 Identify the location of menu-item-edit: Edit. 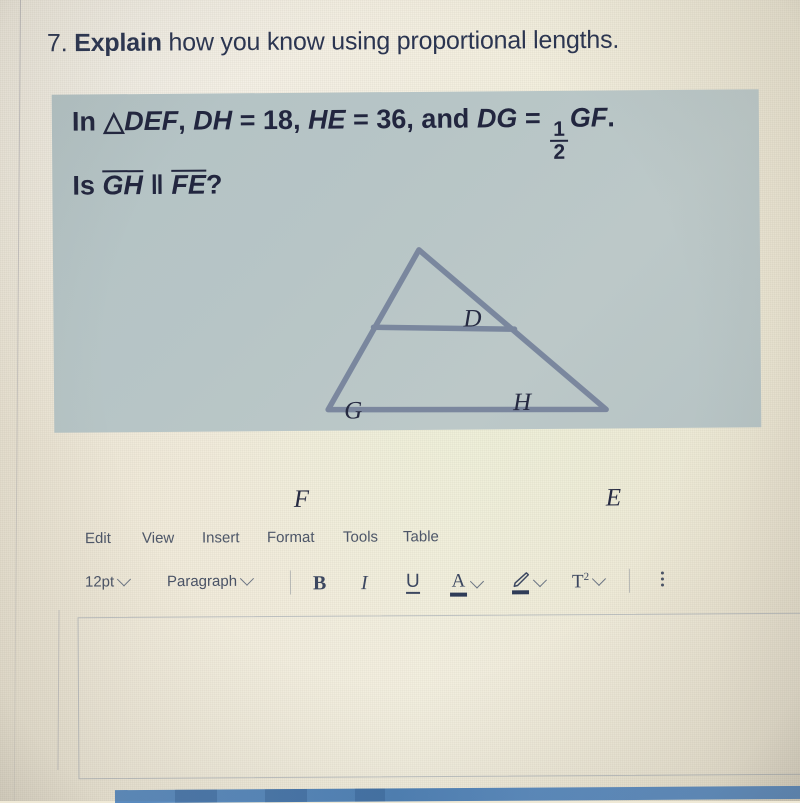
(98, 538).